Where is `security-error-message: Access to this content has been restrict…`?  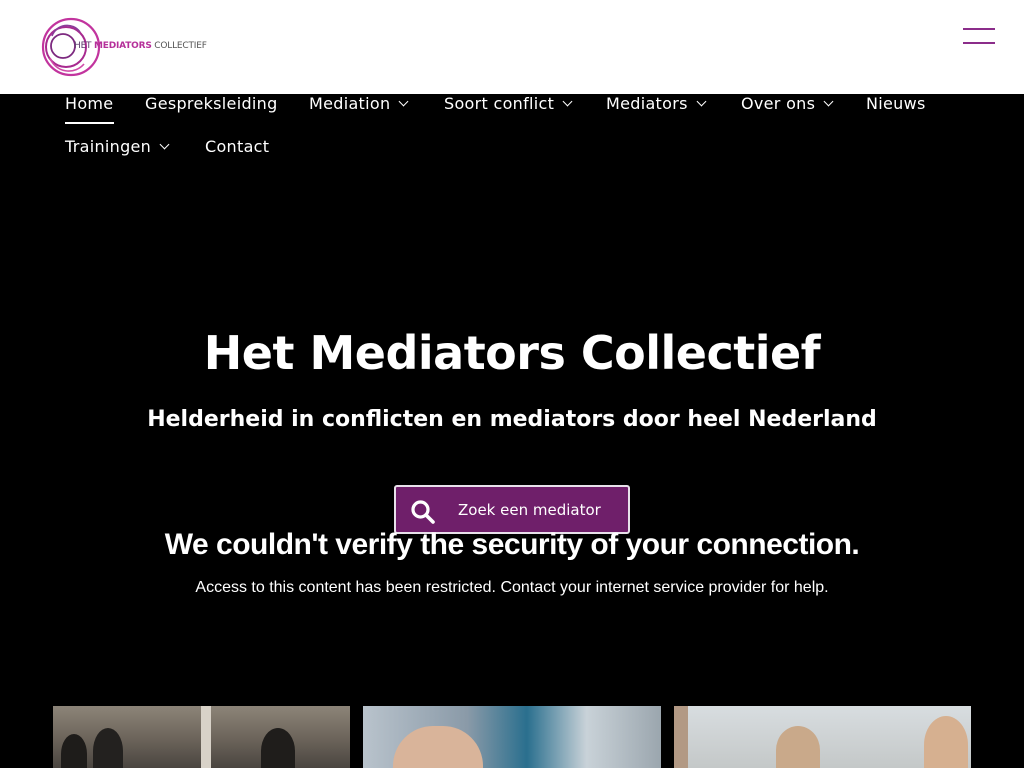
security-error-message: Access to this content has been restrict… is located at coordinates (512, 587).